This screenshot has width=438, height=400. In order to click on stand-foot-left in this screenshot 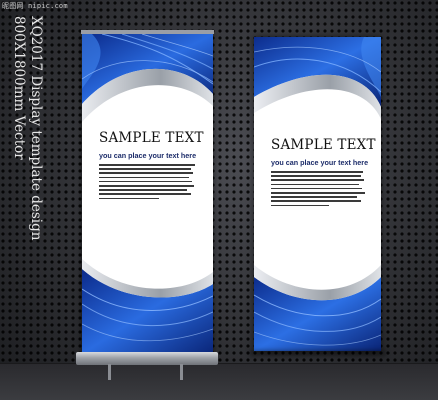, I will do `click(109, 372)`.